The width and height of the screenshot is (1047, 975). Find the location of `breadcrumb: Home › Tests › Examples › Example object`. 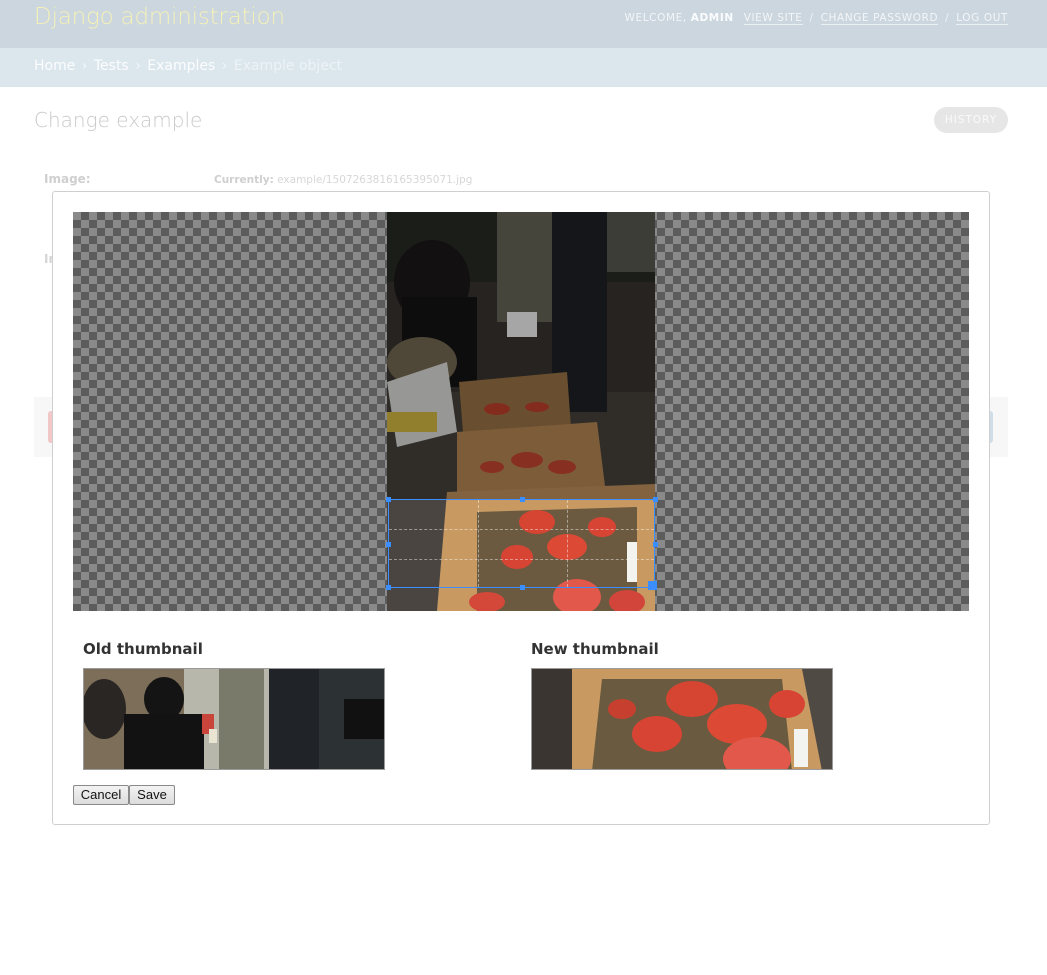

breadcrumb: Home › Tests › Examples › Example object is located at coordinates (523, 67).